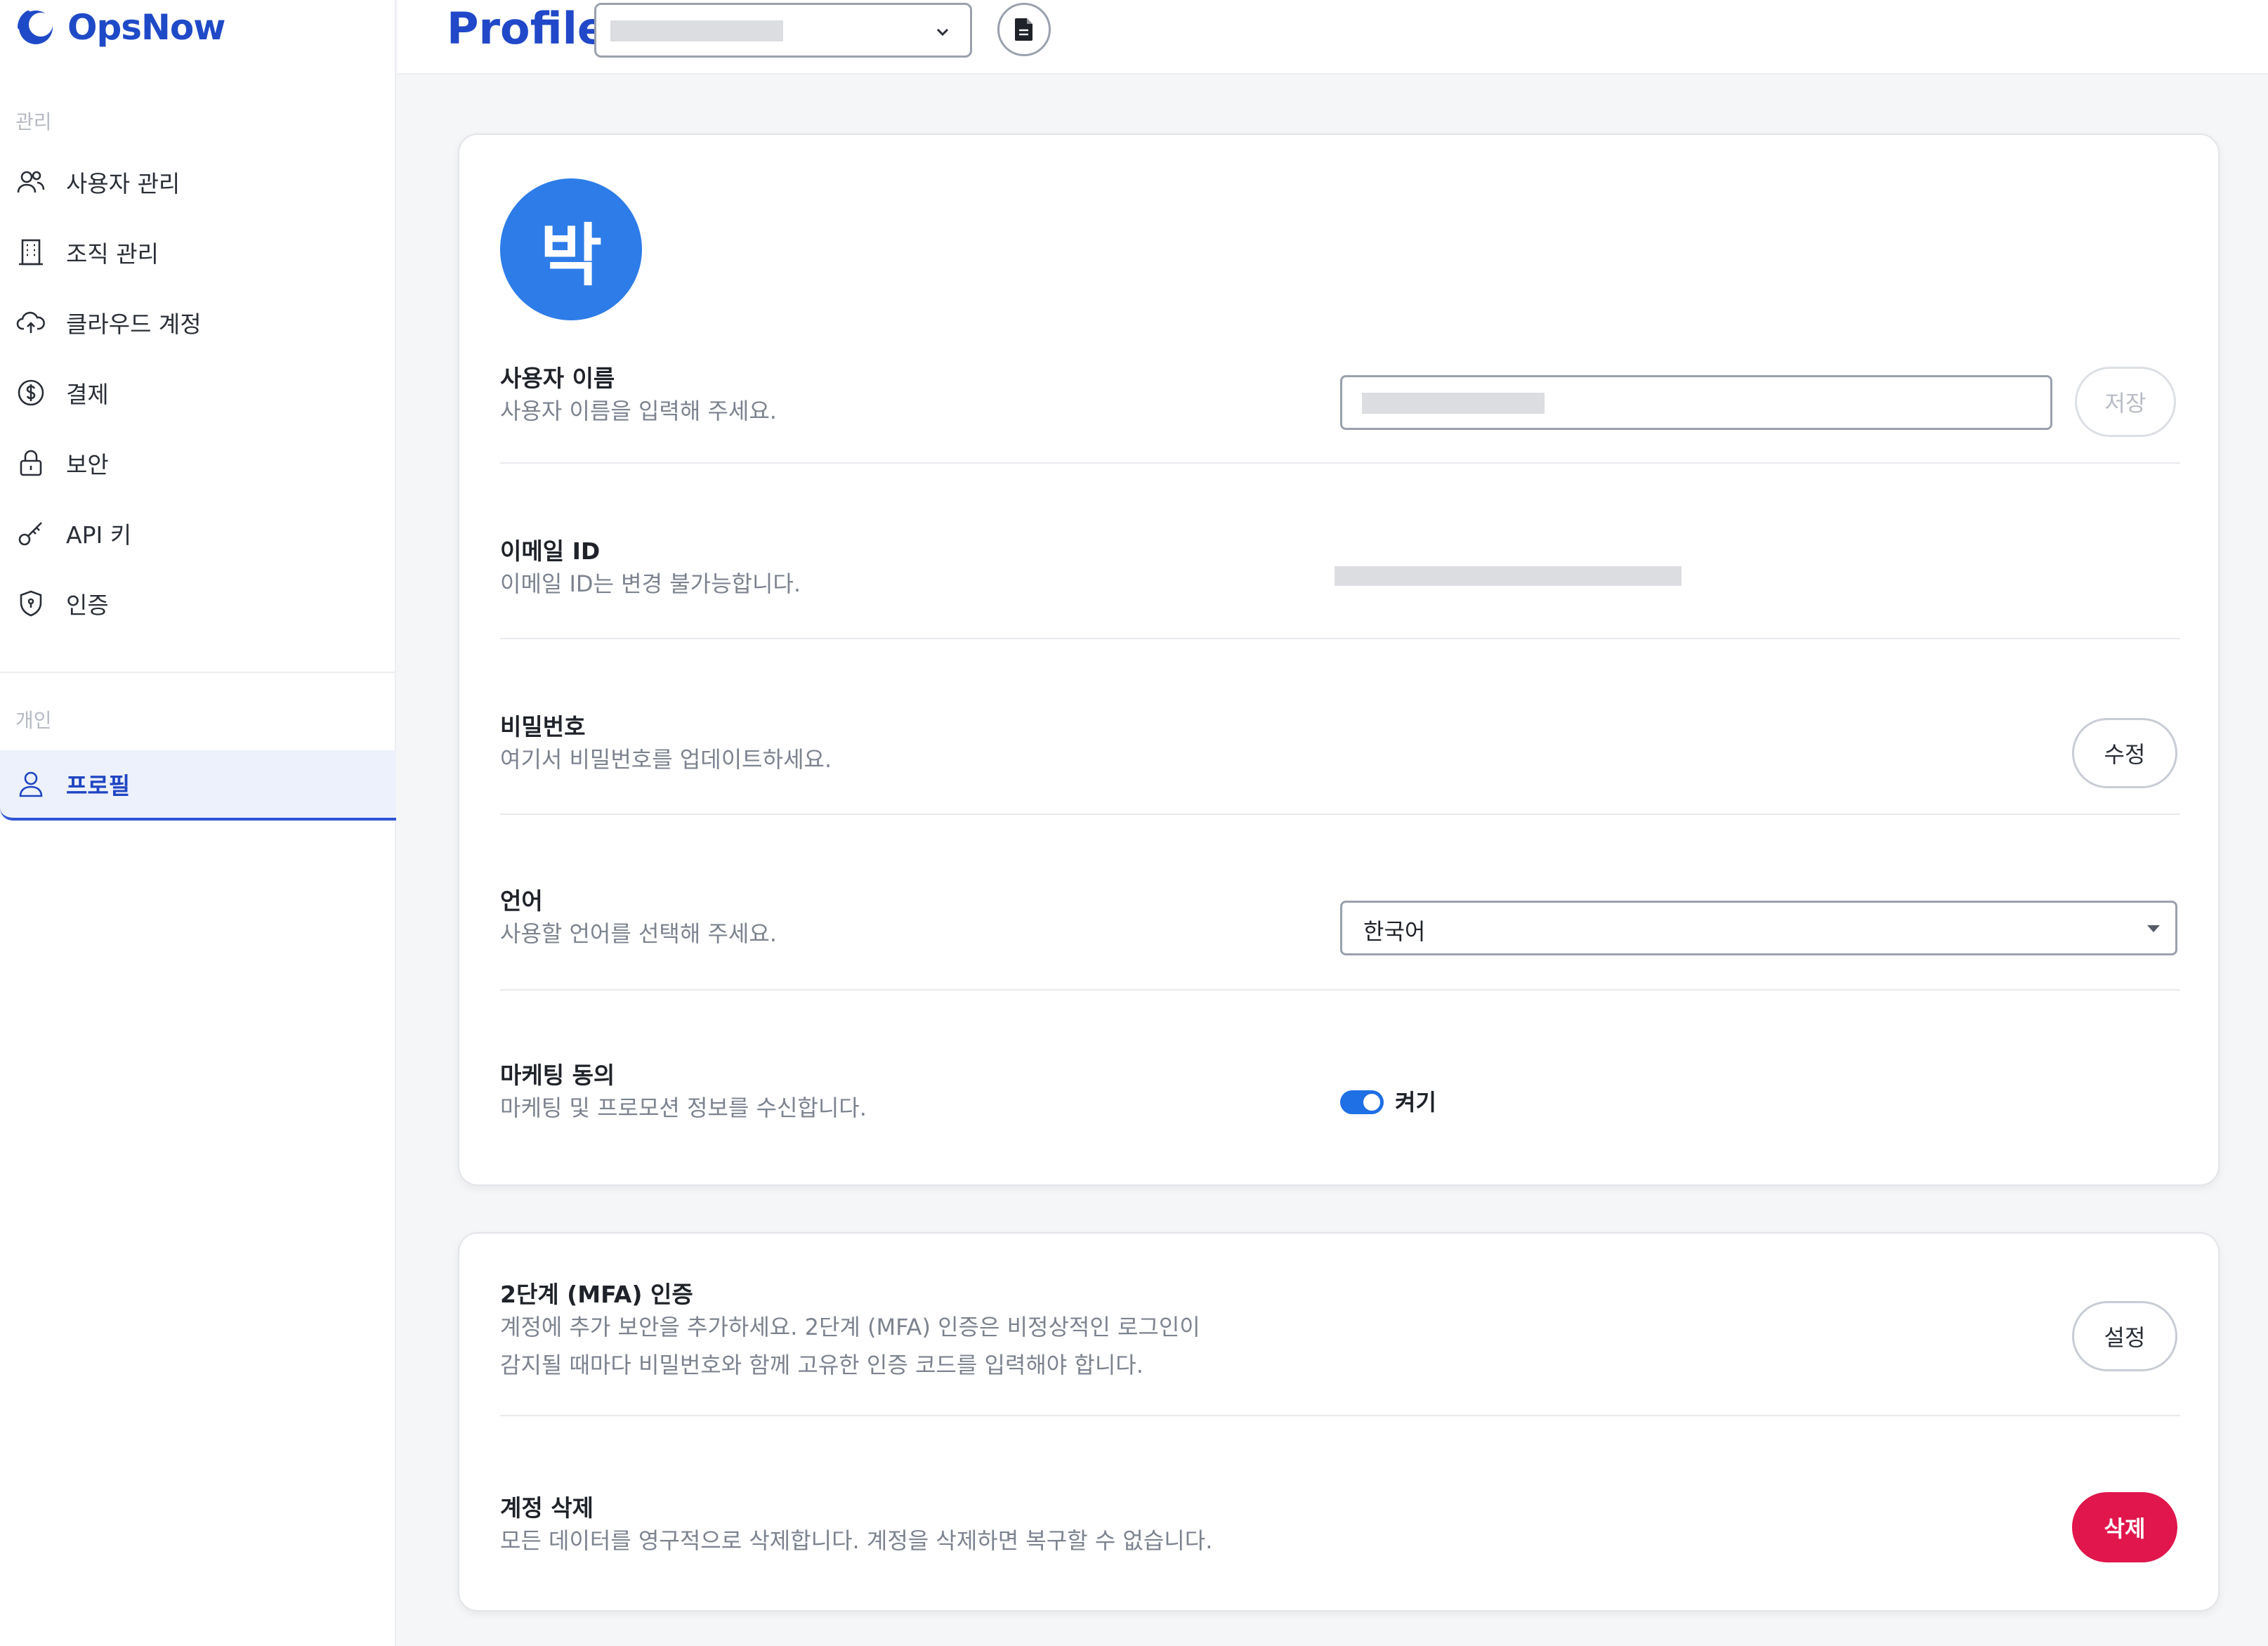 This screenshot has width=2268, height=1646. Describe the element at coordinates (198, 785) in the screenshot. I see `sidebar-item-profile: 프로필` at that location.